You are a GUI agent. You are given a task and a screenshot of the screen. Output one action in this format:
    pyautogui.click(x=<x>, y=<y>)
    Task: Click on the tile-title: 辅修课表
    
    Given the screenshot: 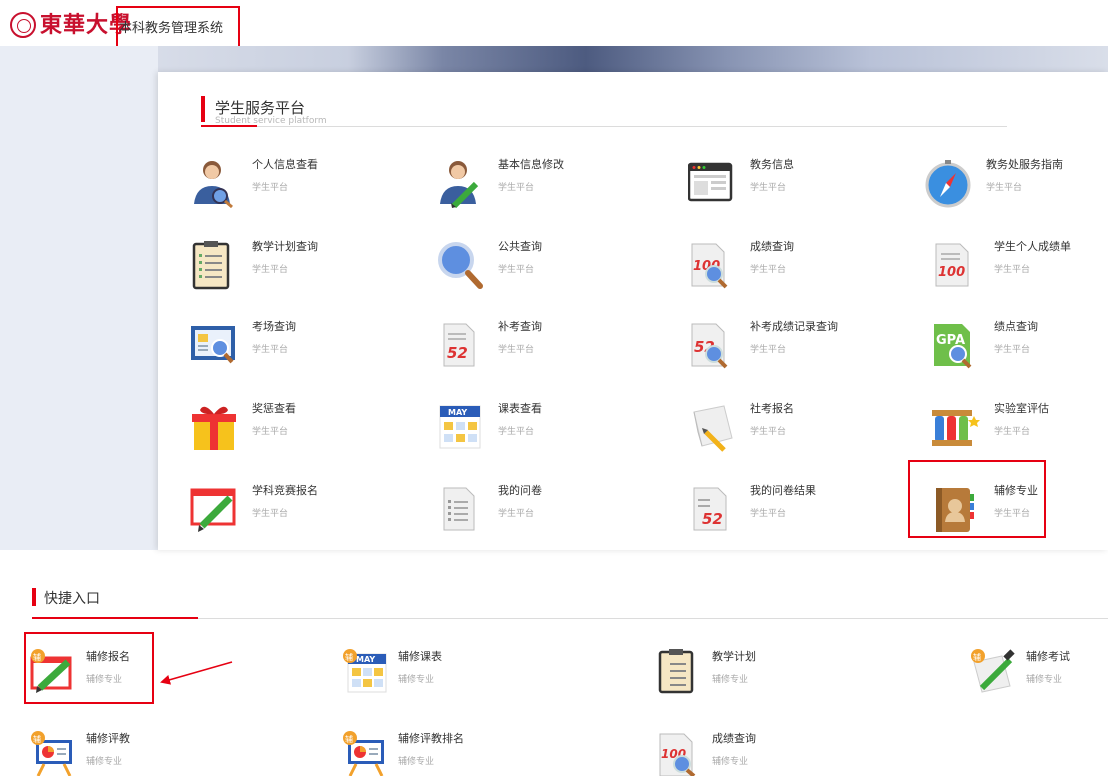 What is the action you would take?
    pyautogui.click(x=420, y=656)
    